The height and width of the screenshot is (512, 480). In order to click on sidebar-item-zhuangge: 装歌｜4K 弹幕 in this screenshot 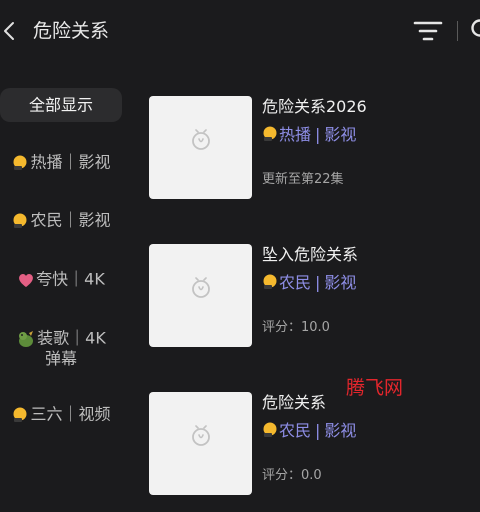, I will do `click(61, 348)`.